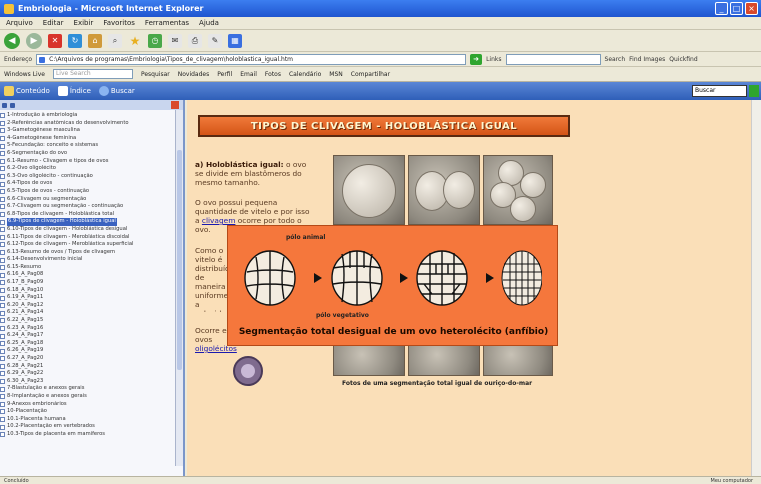 Image resolution: width=761 pixels, height=484 pixels. What do you see at coordinates (91, 154) in the screenshot?
I see `toc-item: 6-Segmentação do ovo` at bounding box center [91, 154].